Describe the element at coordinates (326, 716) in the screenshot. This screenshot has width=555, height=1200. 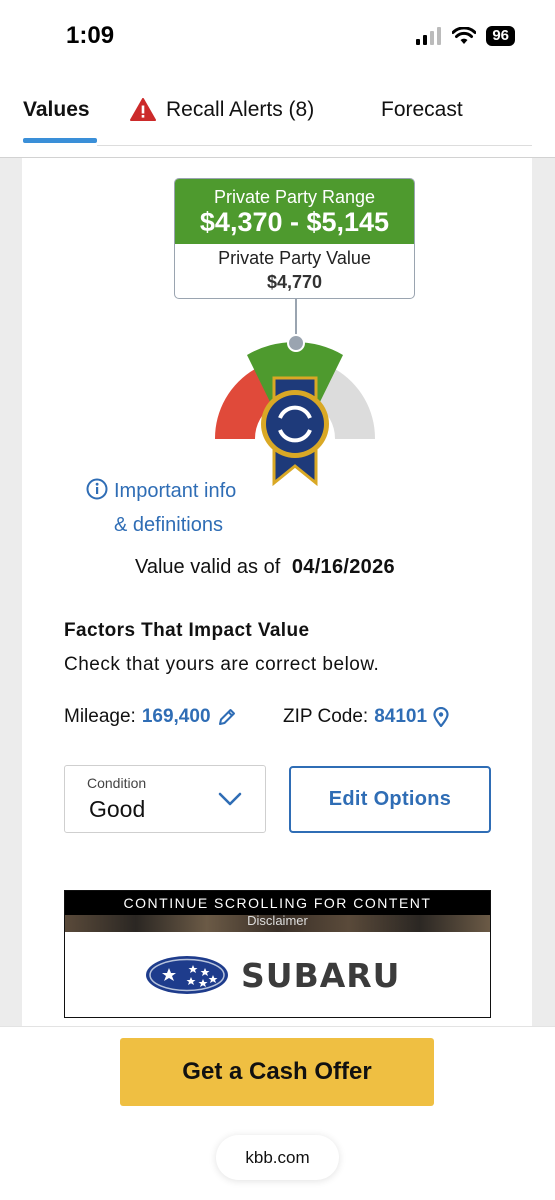
I see `zip-label: ZIP Code:` at that location.